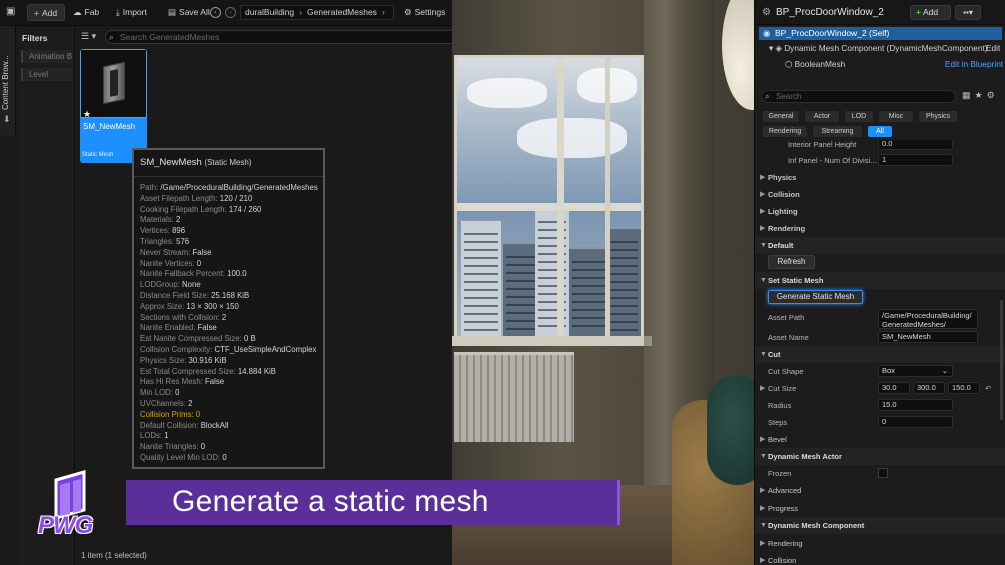 The width and height of the screenshot is (1005, 565). Describe the element at coordinates (858, 96) in the screenshot. I see `details-search-input: ⌕ Search` at that location.